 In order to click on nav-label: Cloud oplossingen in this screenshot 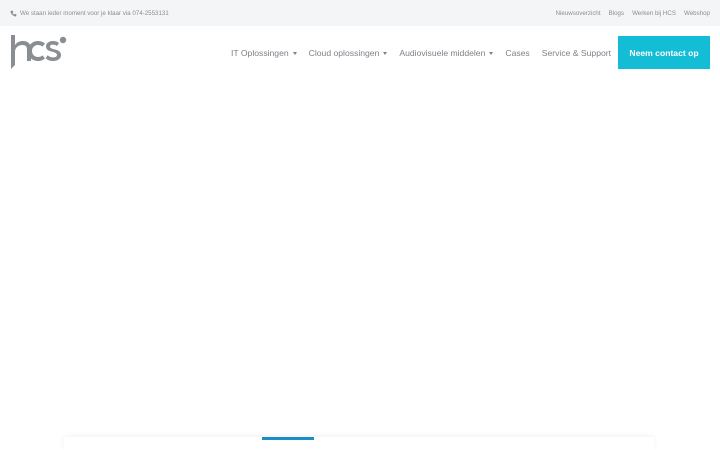, I will do `click(344, 53)`.